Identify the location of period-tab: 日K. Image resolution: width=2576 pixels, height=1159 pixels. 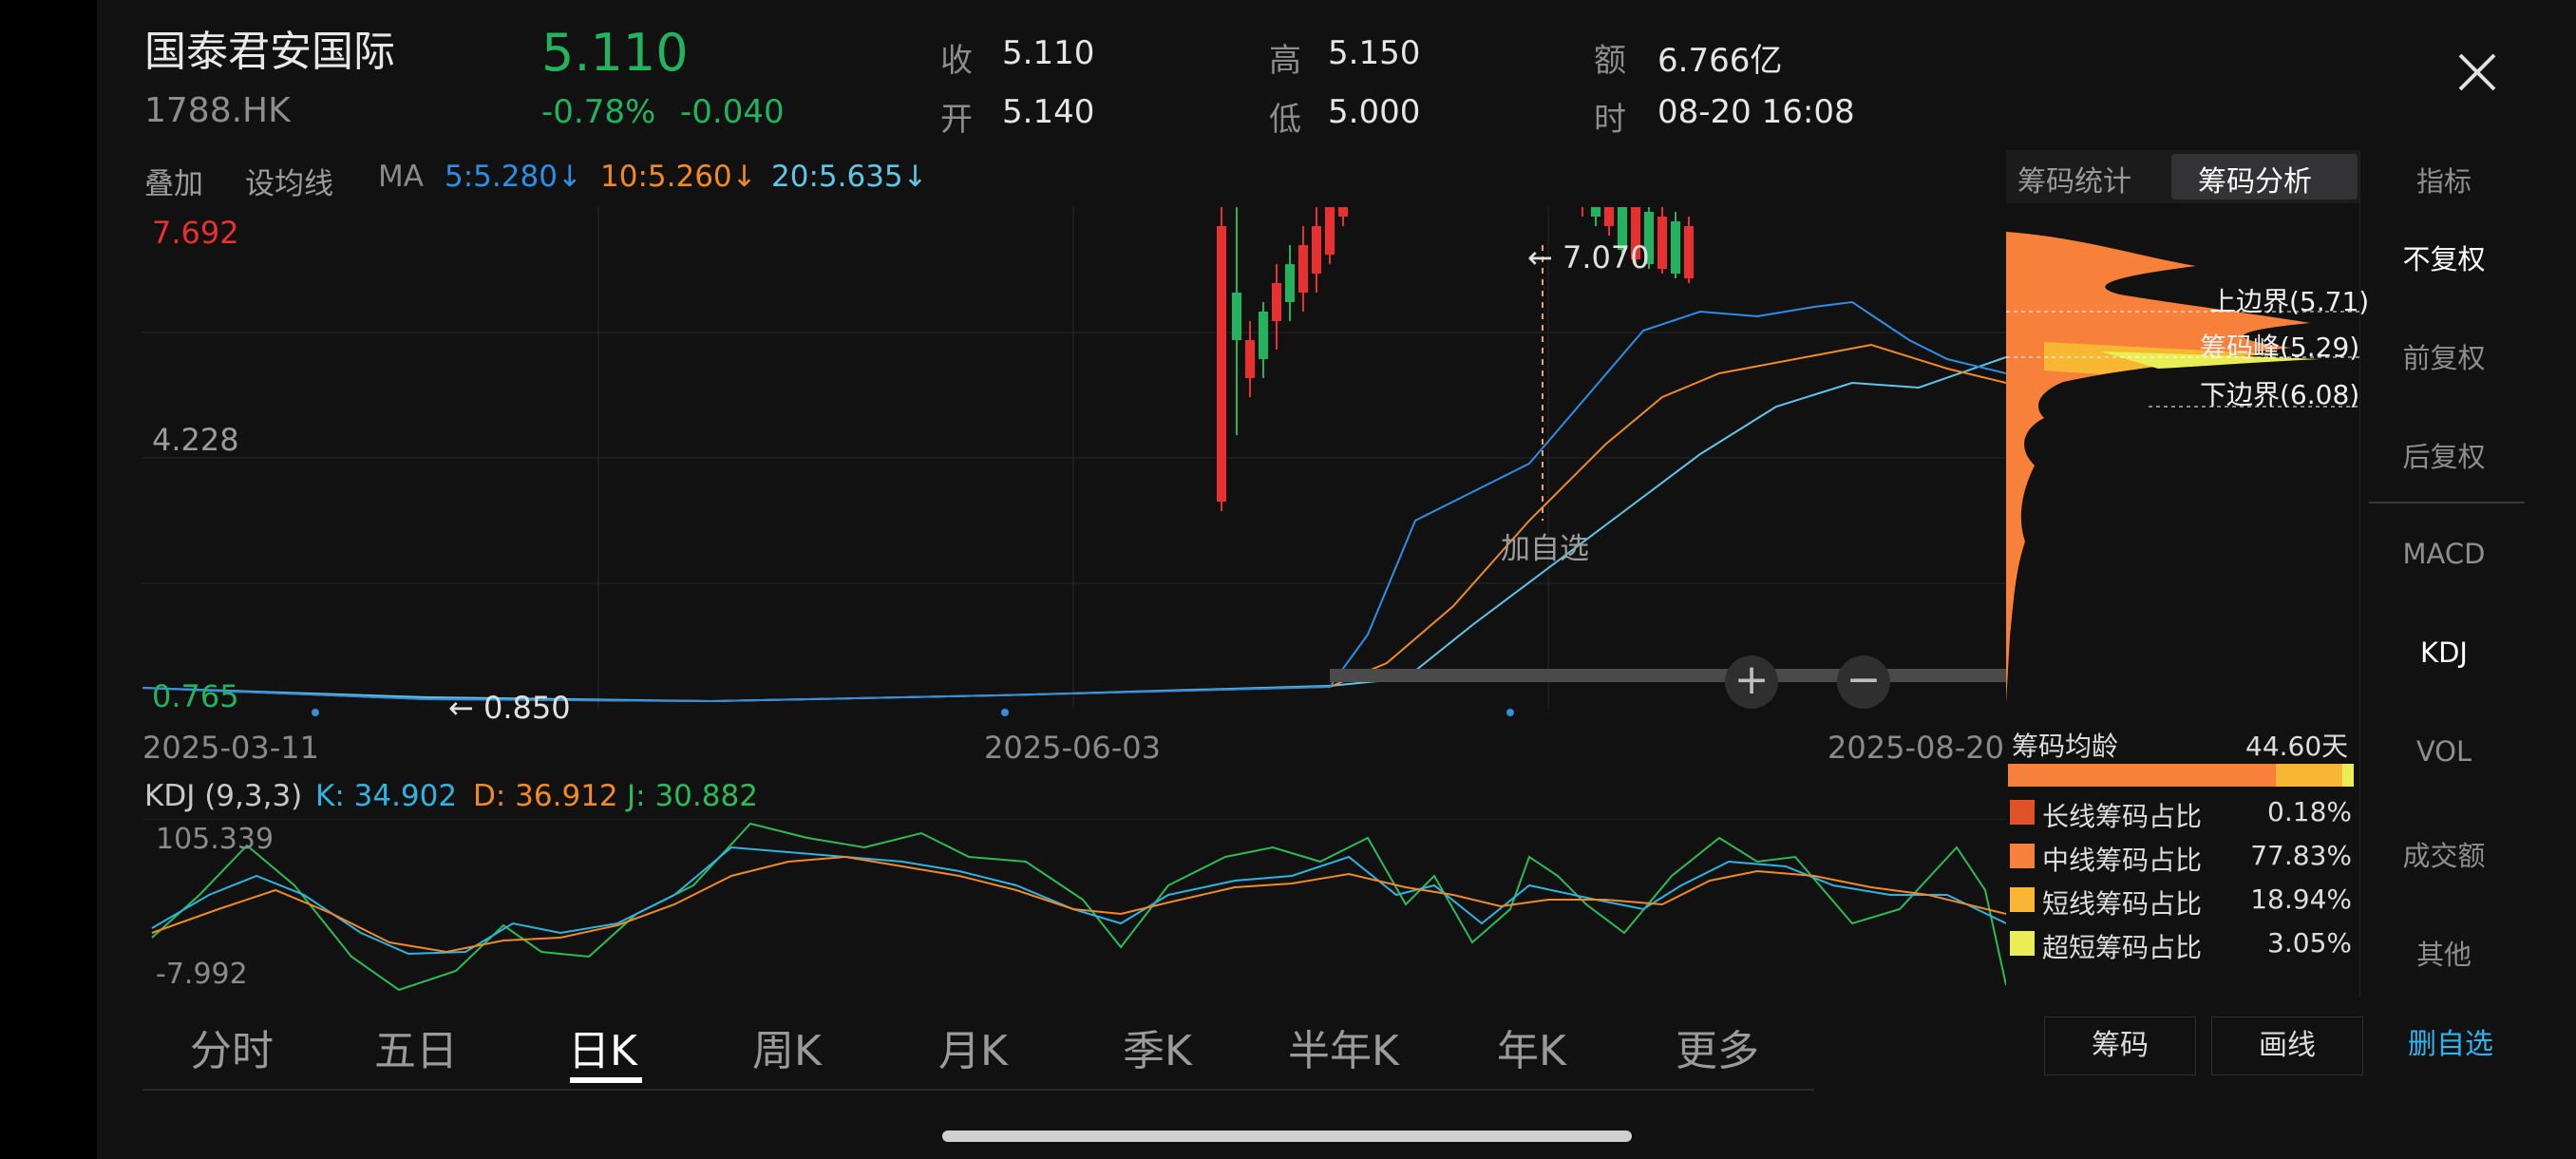
(602, 1046).